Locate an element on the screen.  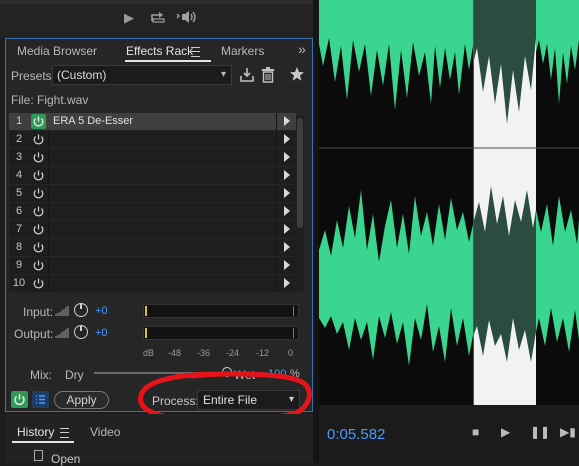
effect-name: ERA 5 De-Esser is located at coordinates (93, 121).